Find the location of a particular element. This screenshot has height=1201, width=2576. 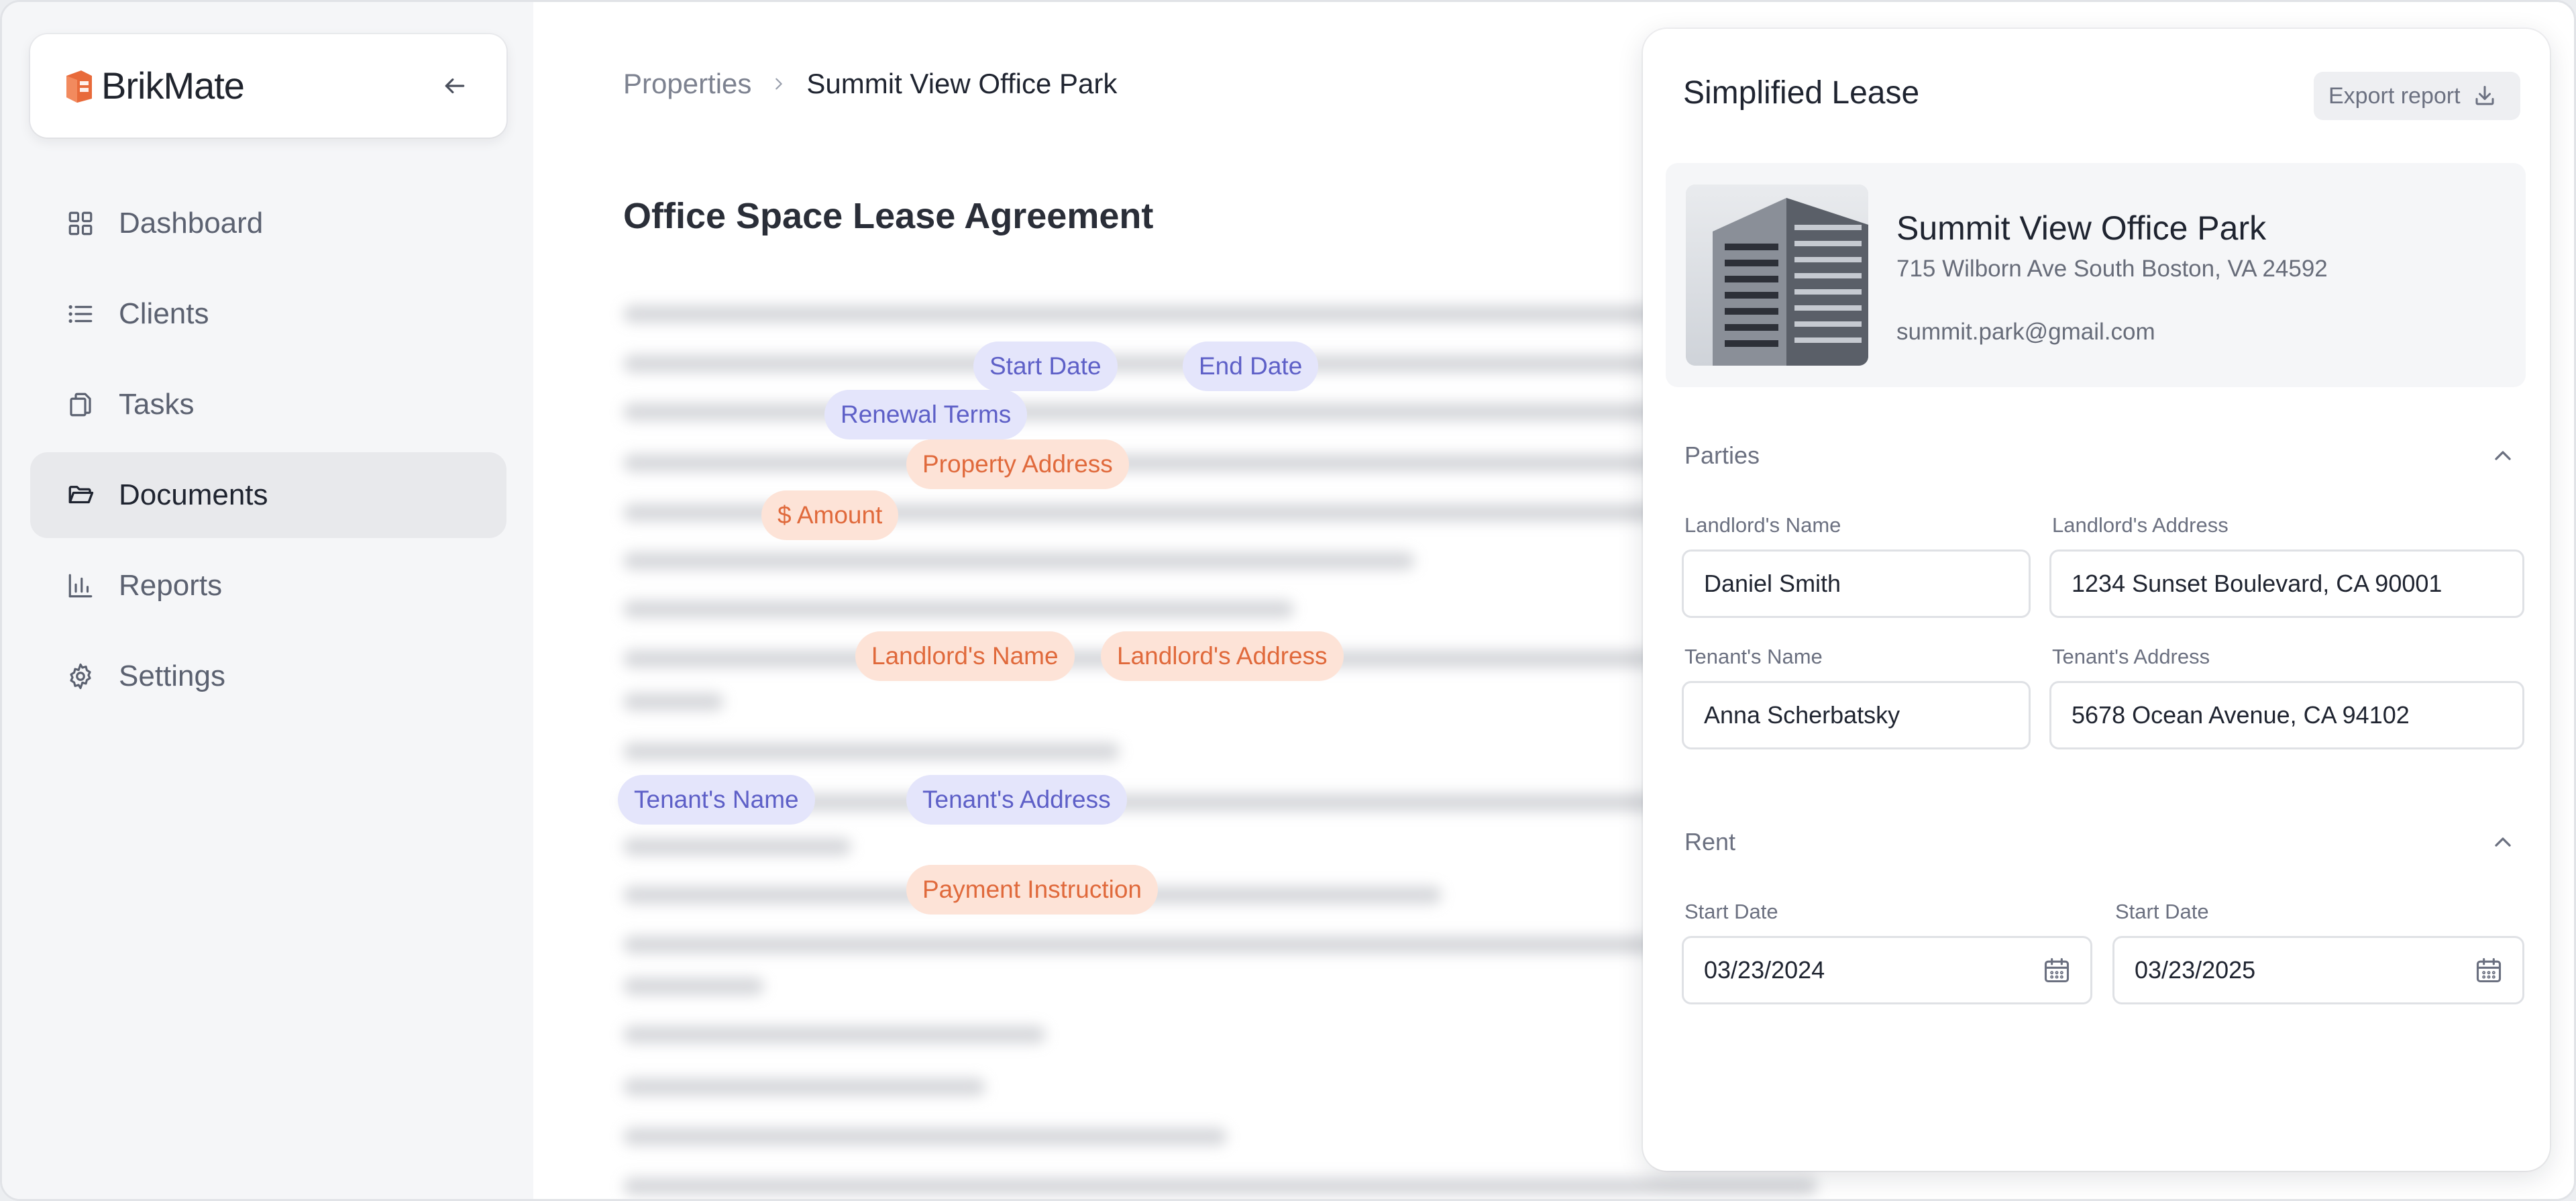

parties-section-header: Parties is located at coordinates (2100, 455).